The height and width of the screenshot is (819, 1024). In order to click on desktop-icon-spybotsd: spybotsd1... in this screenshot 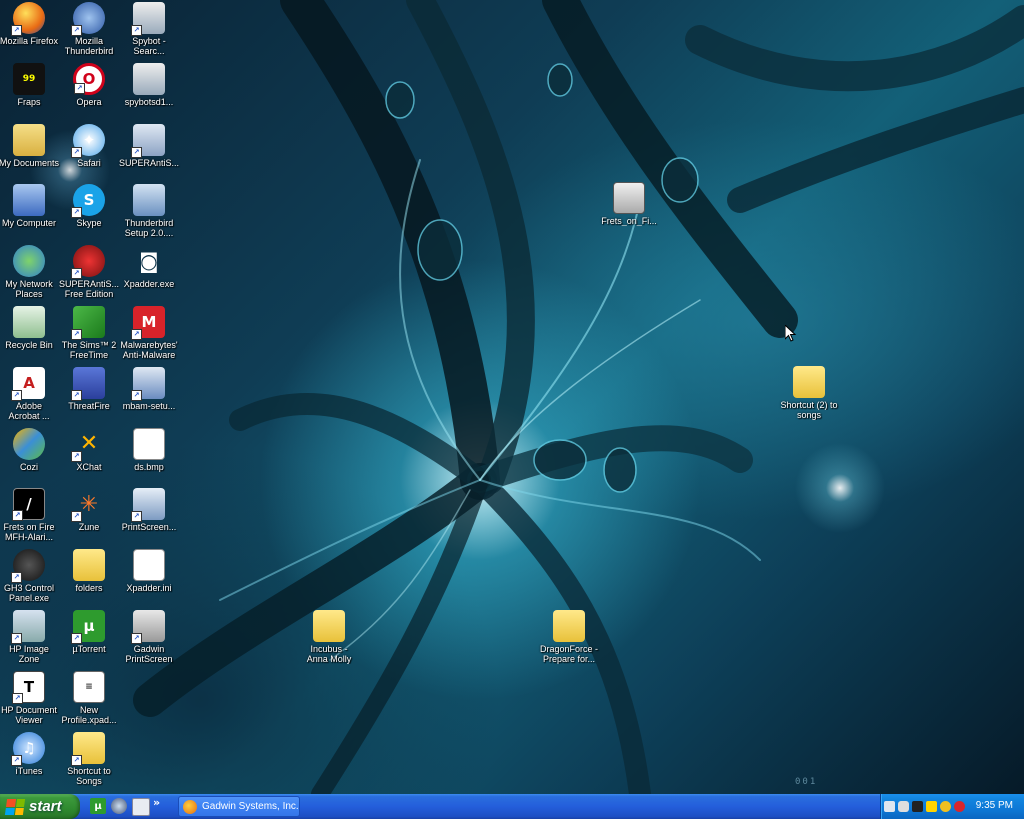, I will do `click(149, 84)`.